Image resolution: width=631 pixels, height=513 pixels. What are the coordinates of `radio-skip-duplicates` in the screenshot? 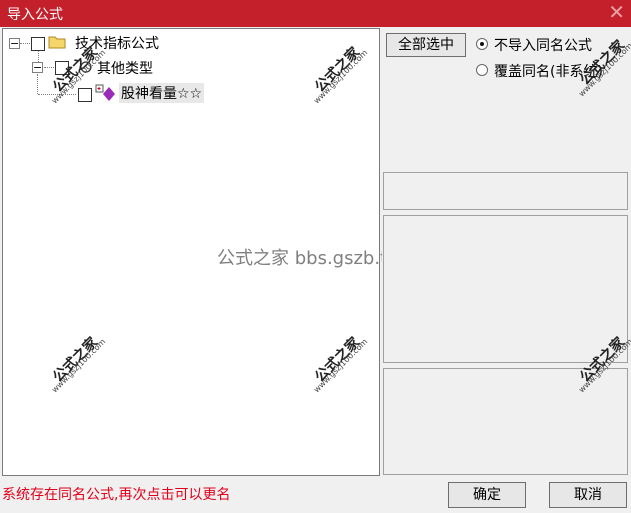 It's located at (482, 44).